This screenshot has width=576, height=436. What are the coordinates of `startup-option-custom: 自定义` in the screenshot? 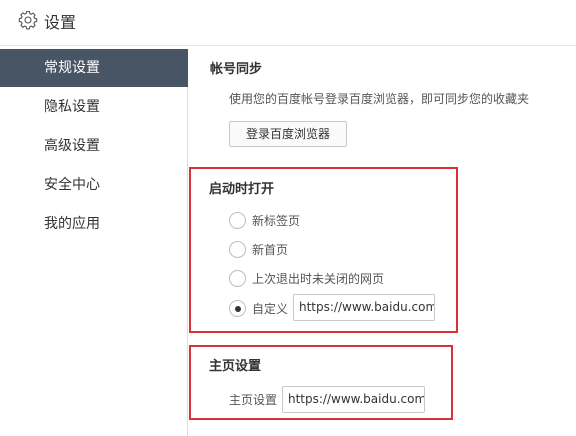 It's located at (258, 308).